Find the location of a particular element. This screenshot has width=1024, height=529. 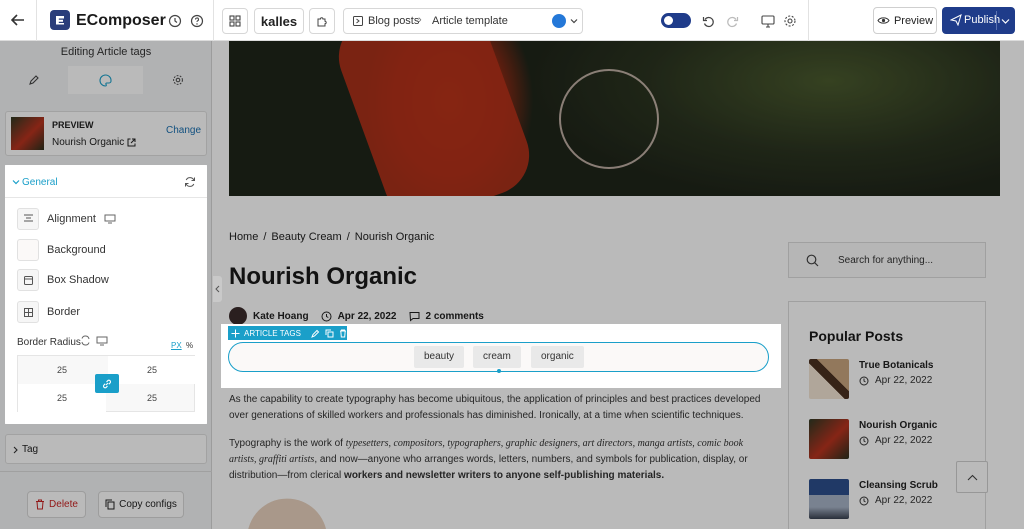

post-title: True Botanicals is located at coordinates (896, 365).